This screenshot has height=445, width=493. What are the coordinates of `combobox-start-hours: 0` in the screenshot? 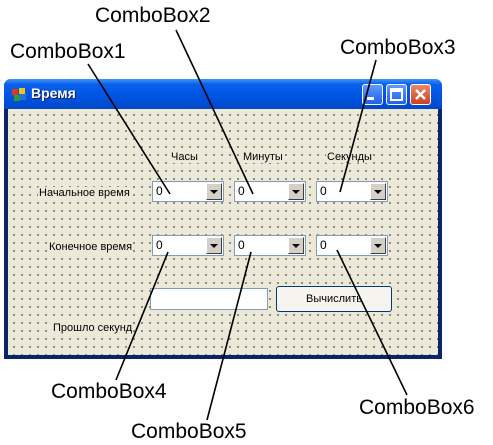 It's located at (188, 191).